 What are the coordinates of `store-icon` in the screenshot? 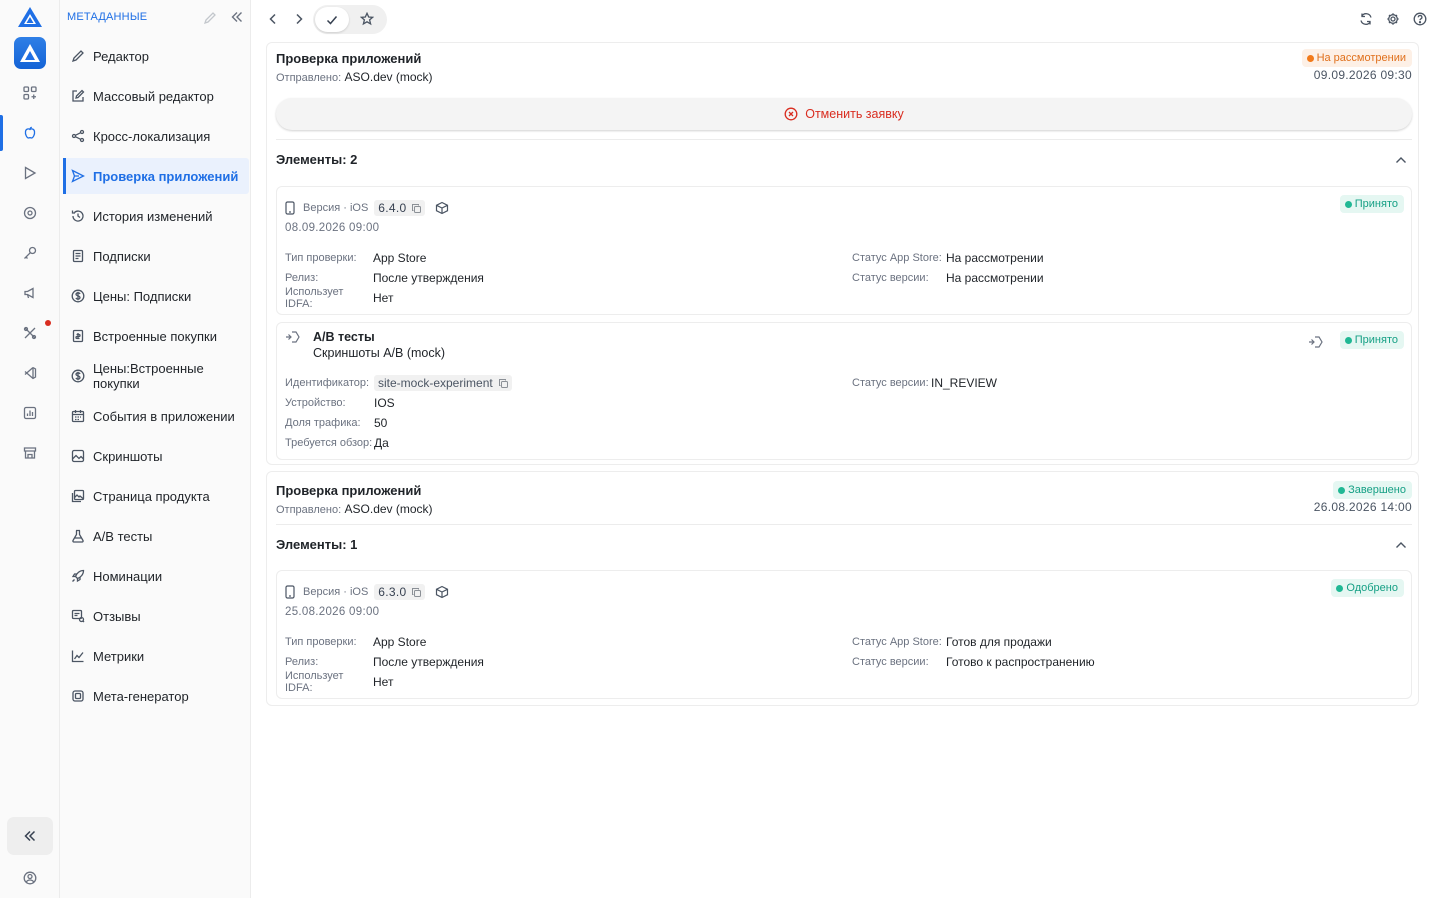 It's located at (30, 453).